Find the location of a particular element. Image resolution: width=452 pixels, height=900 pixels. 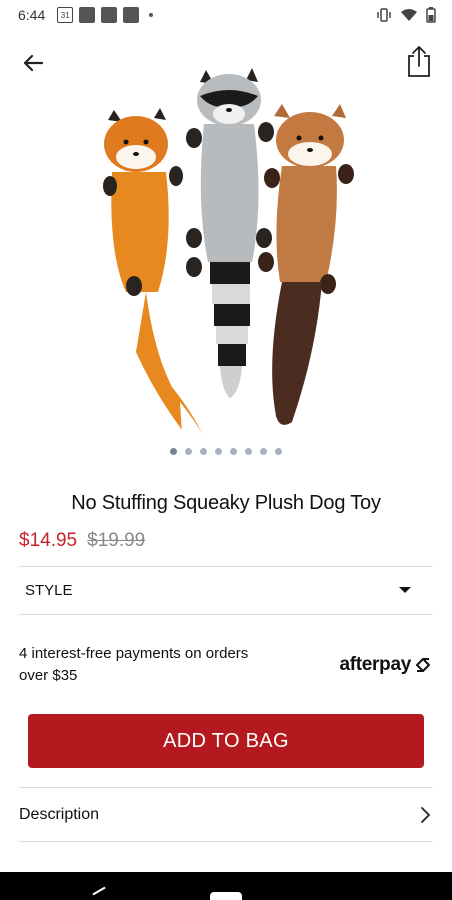

style-label: STYLE is located at coordinates (49, 590).